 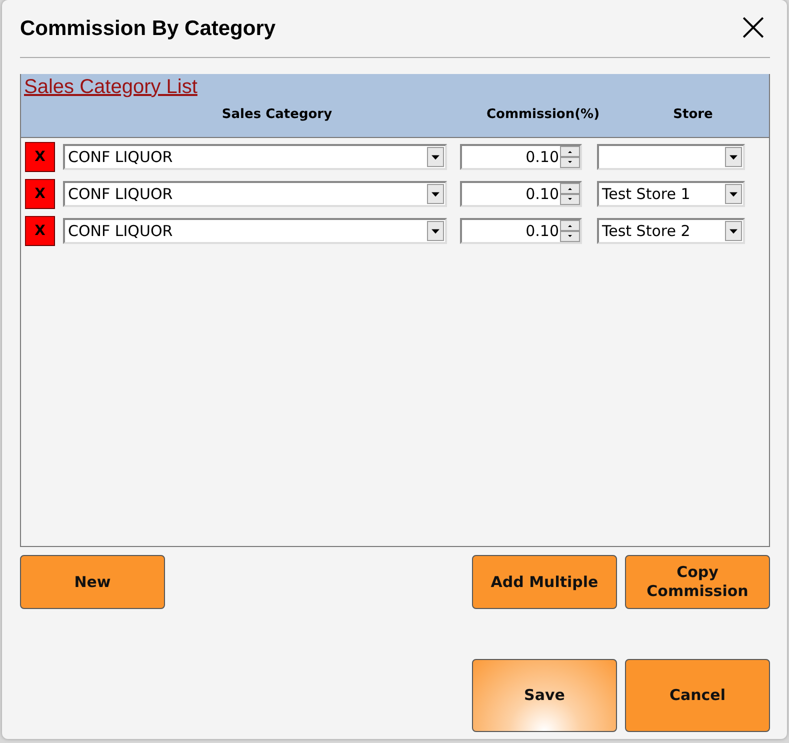 What do you see at coordinates (697, 582) in the screenshot?
I see `action-button: Copy Commission` at bounding box center [697, 582].